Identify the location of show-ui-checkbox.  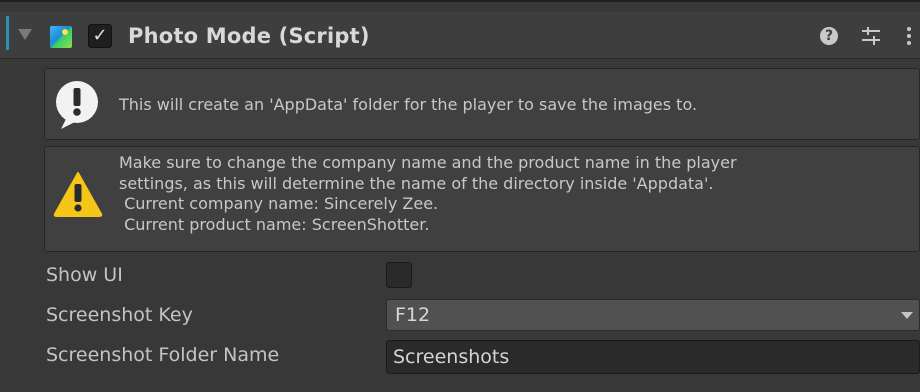
(399, 275).